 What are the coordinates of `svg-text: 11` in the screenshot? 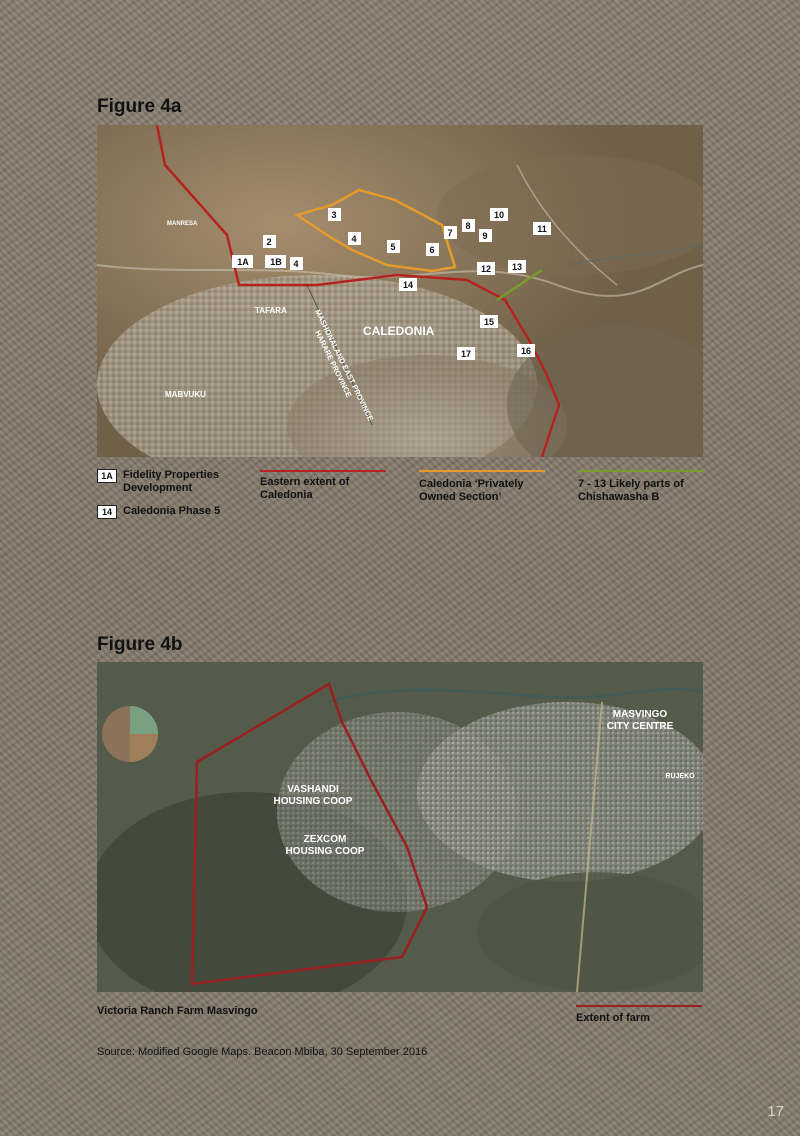 It's located at (542, 229).